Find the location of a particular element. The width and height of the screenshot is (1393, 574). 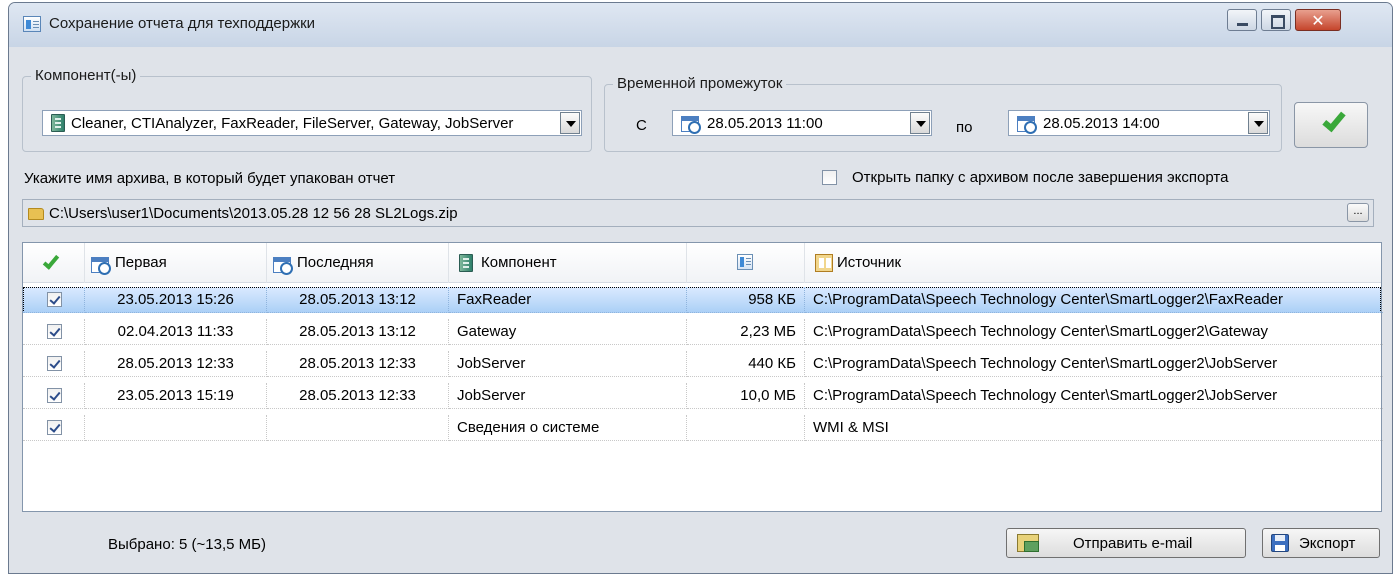

cell-first: 28.05.2013 12:33 is located at coordinates (176, 364).